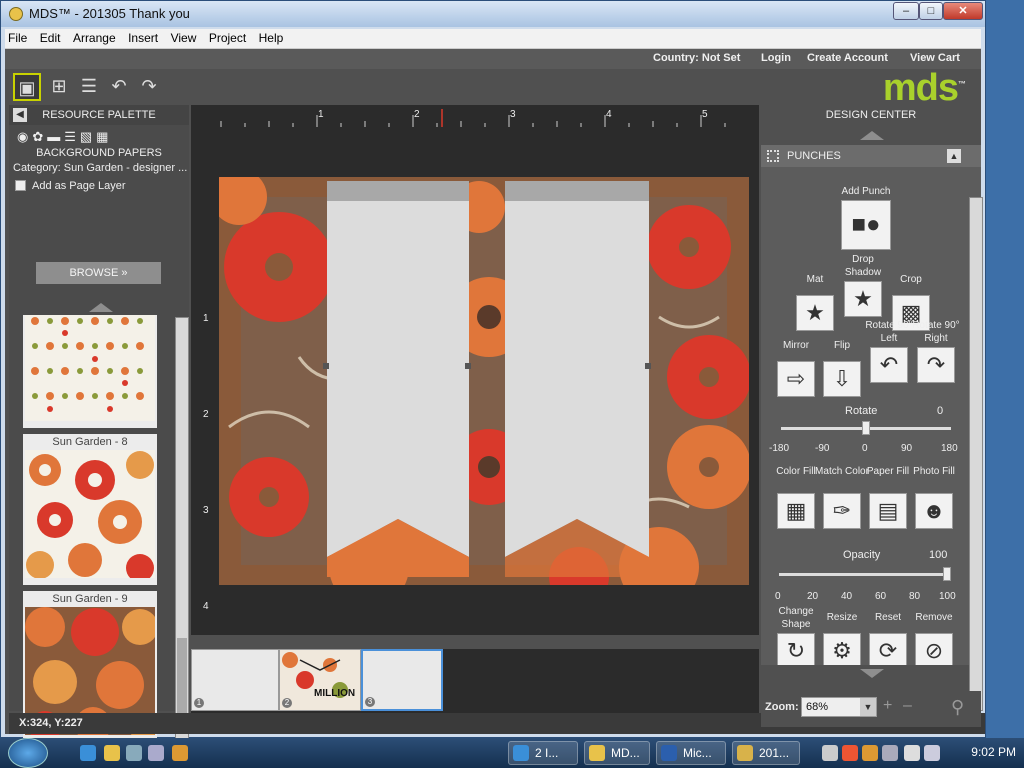  Describe the element at coordinates (143, 38) in the screenshot. I see `menu-insert: Insert` at that location.